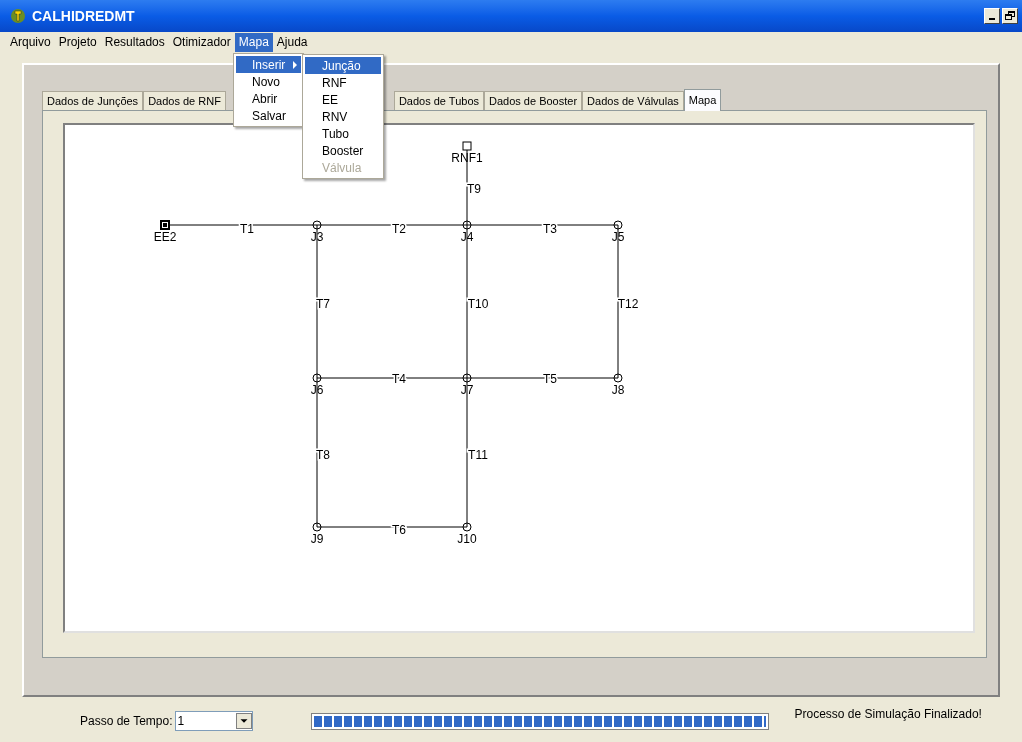 This screenshot has width=1022, height=742. Describe the element at coordinates (888, 714) in the screenshot. I see `status-text: Processo de Simulação Finalizado!` at that location.